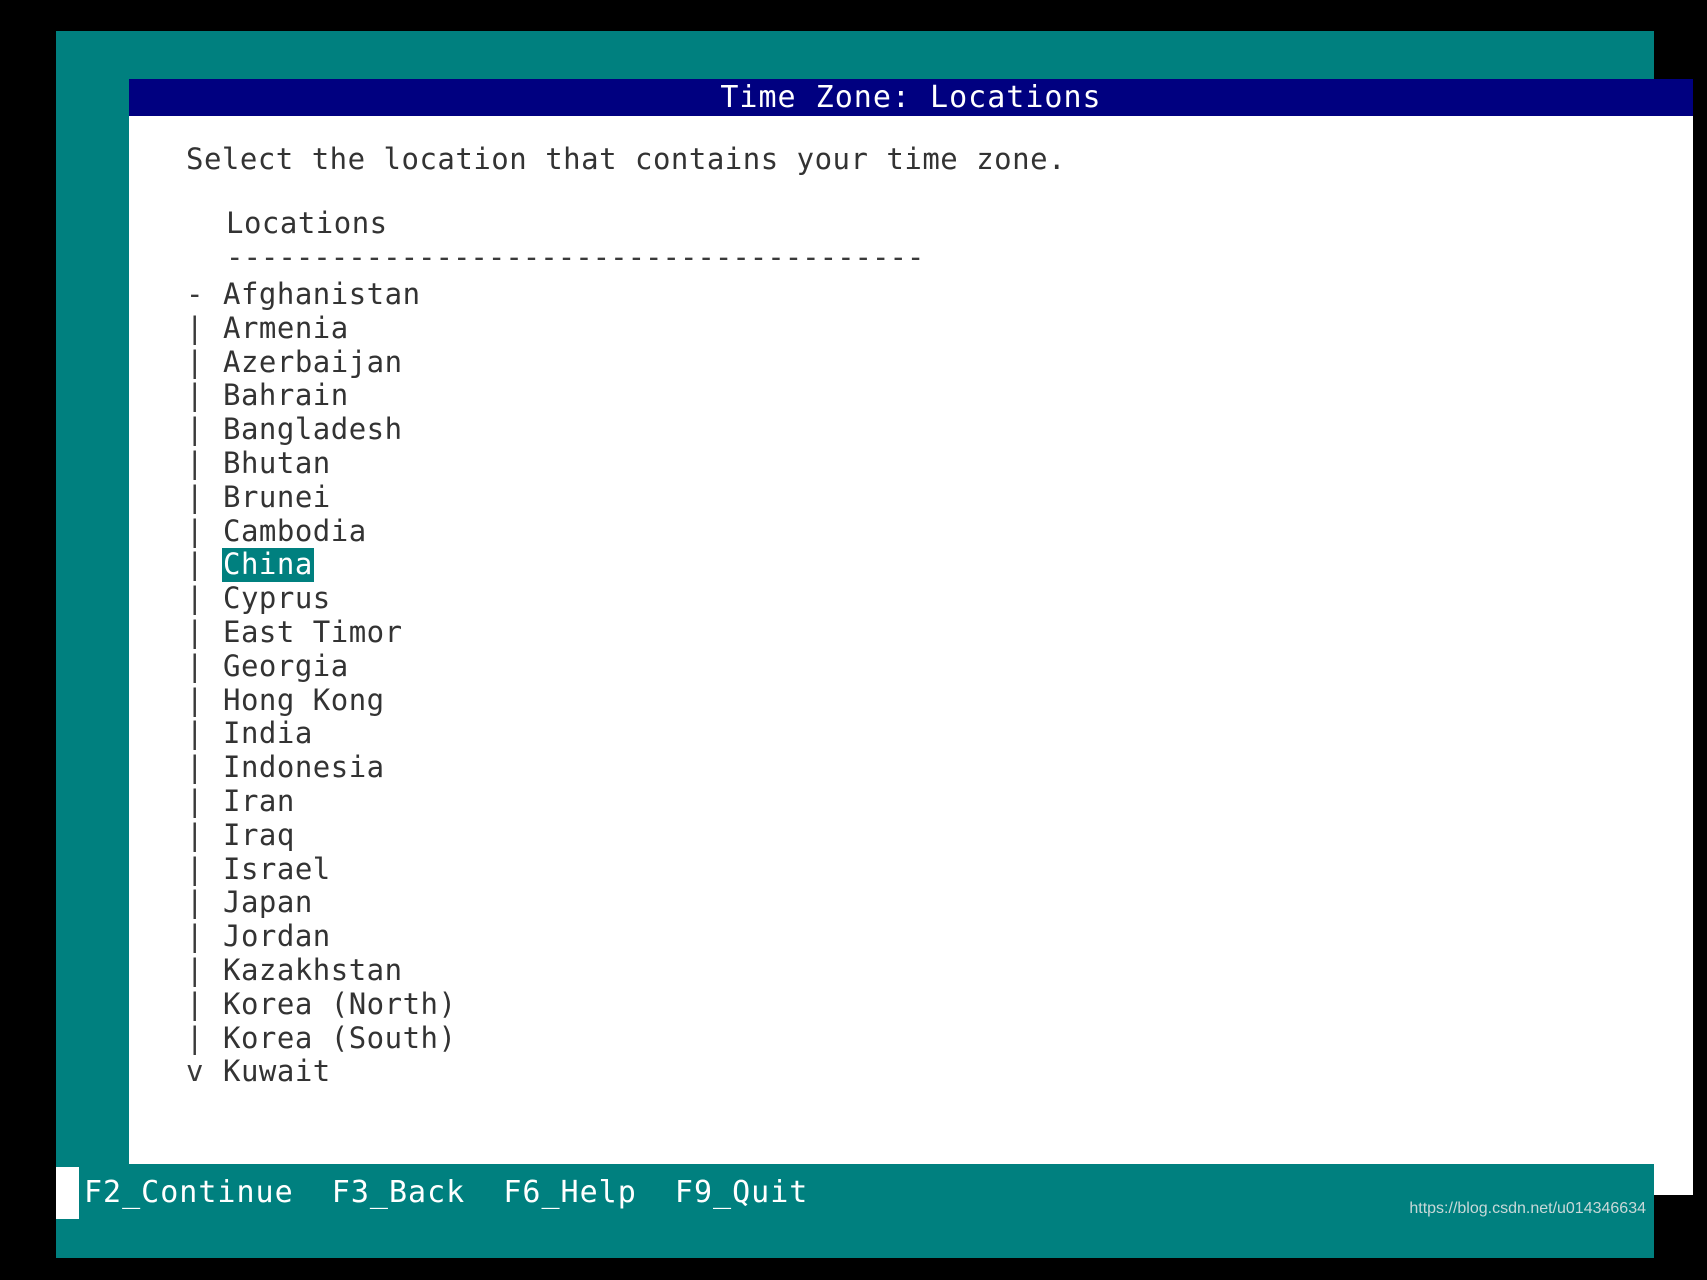 Image resolution: width=1707 pixels, height=1280 pixels. Describe the element at coordinates (926, 869) in the screenshot. I see `list-item: | Israel` at that location.